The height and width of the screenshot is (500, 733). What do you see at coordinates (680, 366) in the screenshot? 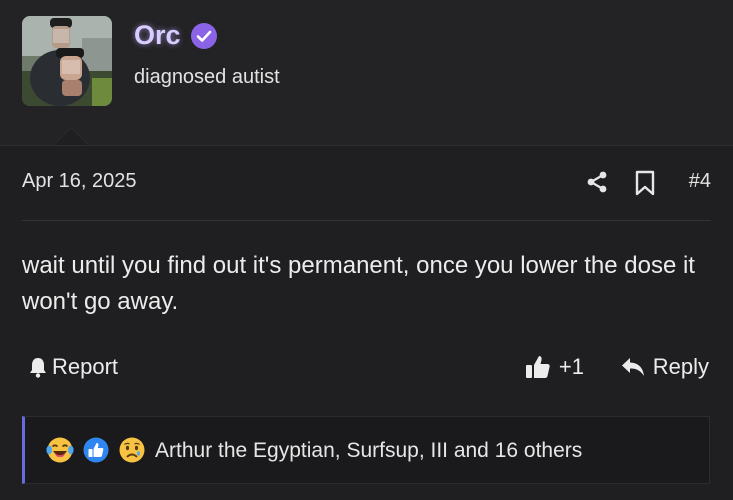
I see `reply-label: Reply` at bounding box center [680, 366].